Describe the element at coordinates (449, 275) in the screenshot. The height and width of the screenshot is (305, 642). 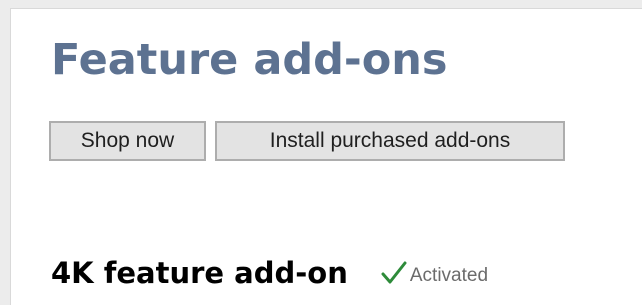
I see `status-label: Activated` at that location.